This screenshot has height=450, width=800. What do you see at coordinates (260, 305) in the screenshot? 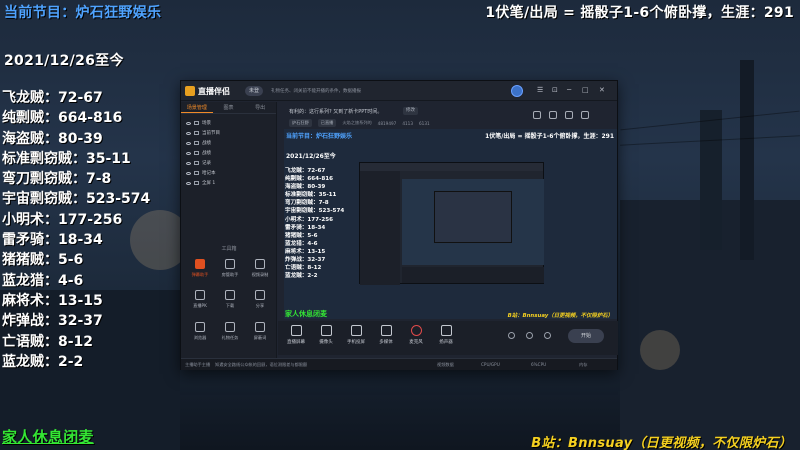
I see `tool-label: 分享` at bounding box center [260, 305].